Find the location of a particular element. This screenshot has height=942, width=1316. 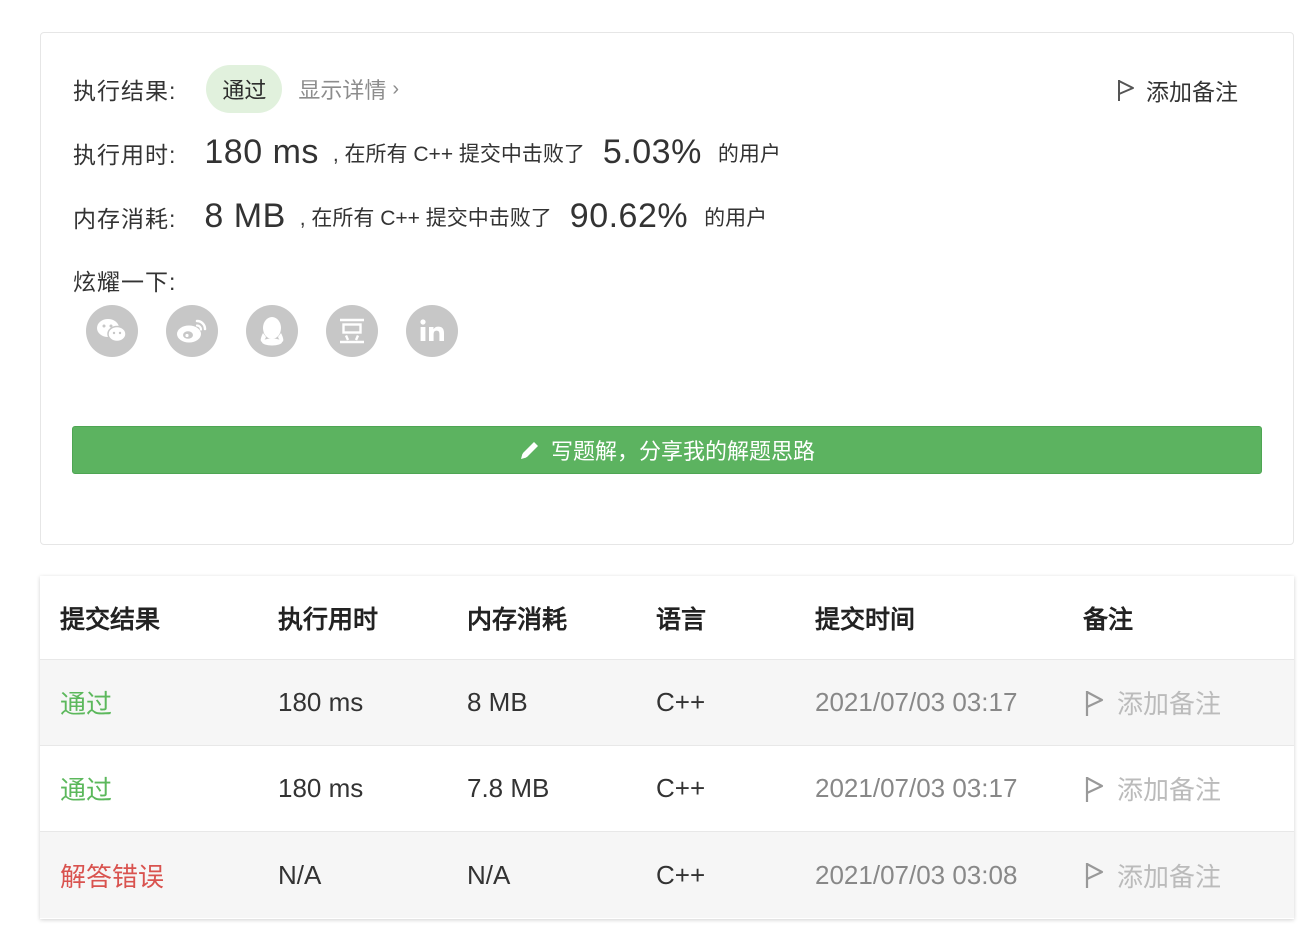

add-note-label: 添加备注 is located at coordinates (1192, 92).